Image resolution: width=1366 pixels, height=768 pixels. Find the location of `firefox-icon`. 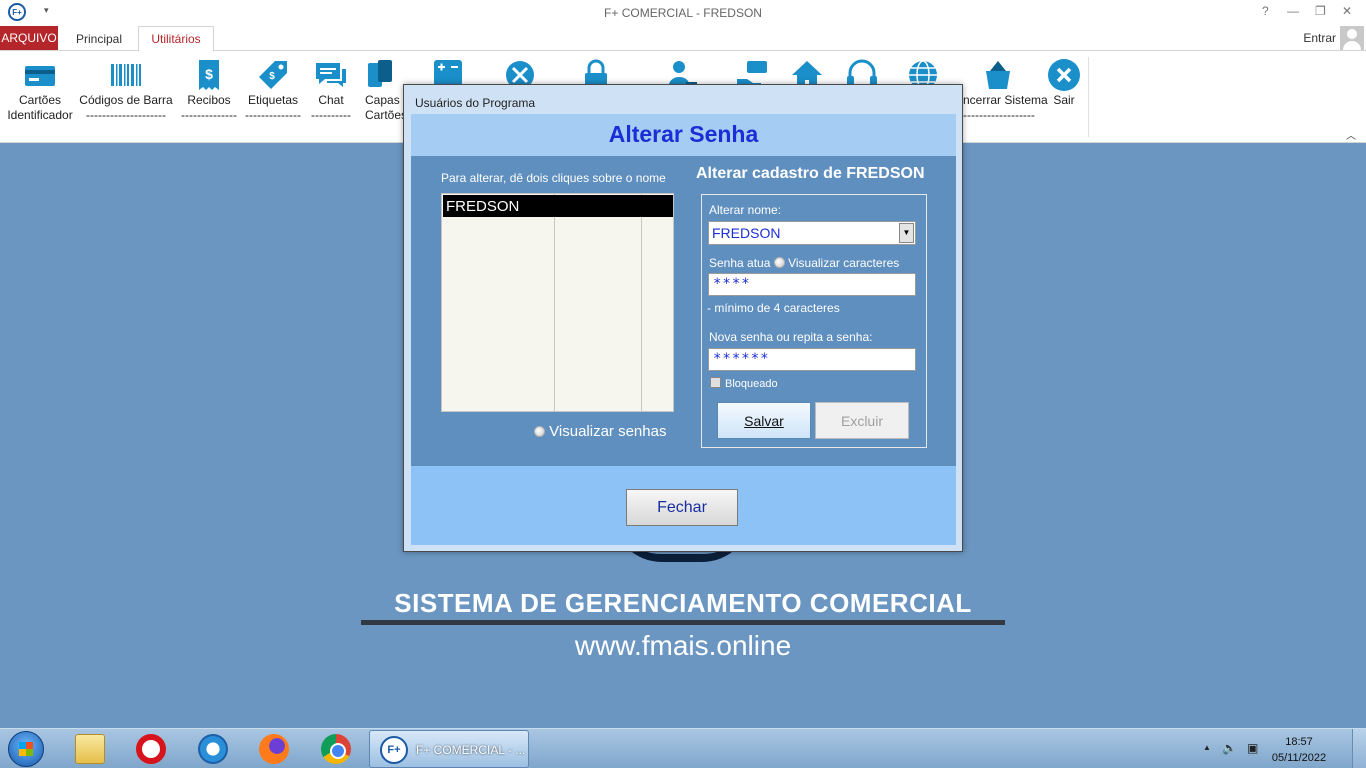

firefox-icon is located at coordinates (274, 749).